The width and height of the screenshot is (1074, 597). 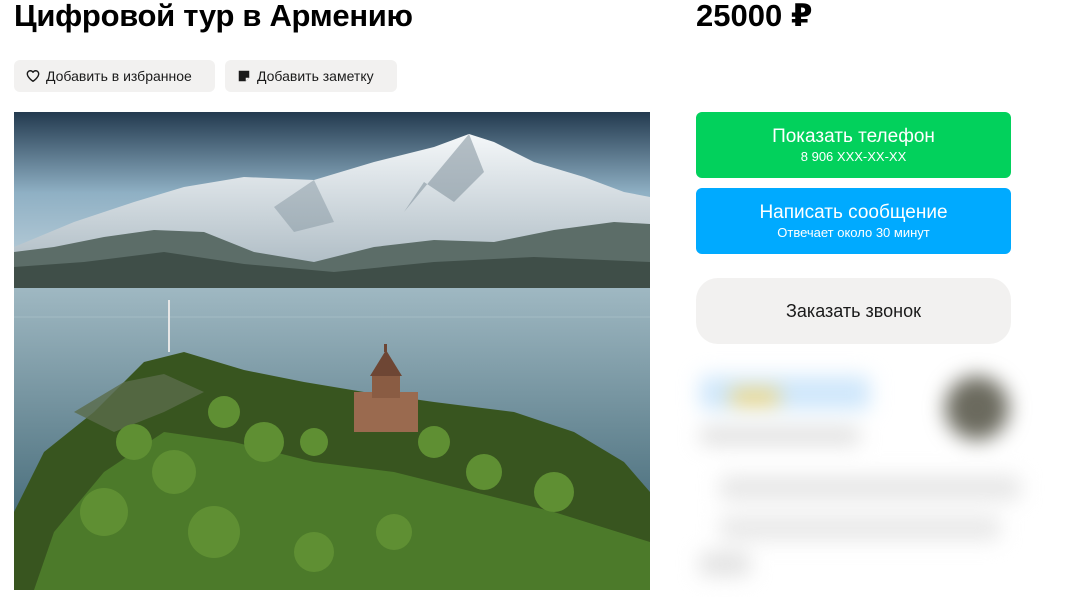 What do you see at coordinates (860, 474) in the screenshot?
I see `blurred-seller-block` at bounding box center [860, 474].